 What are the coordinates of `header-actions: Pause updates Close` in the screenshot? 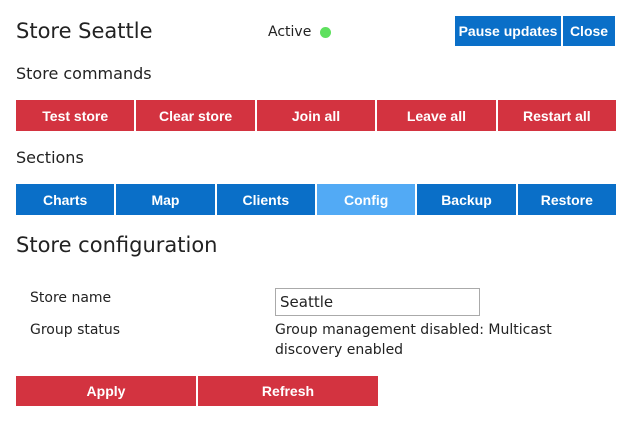 It's located at (535, 31).